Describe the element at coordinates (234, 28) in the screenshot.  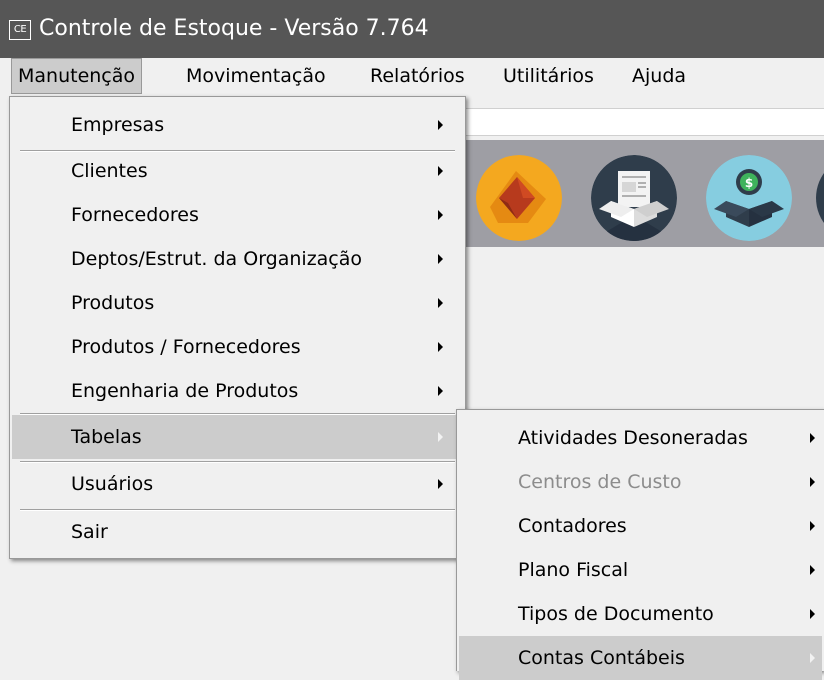
I see `window-title: Controle de Estoque - Versão 7.764` at that location.